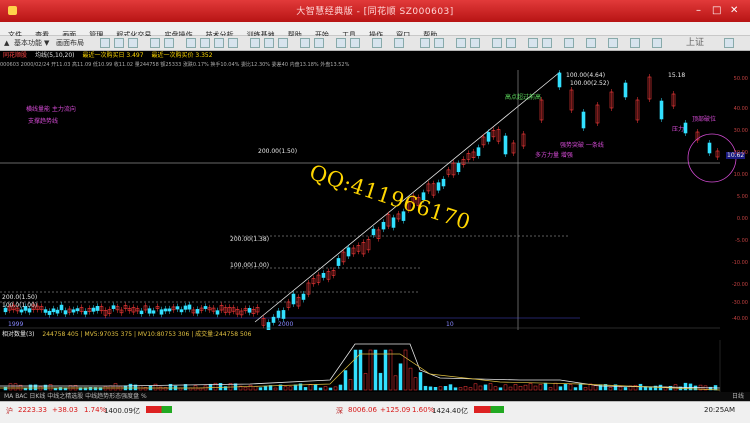 The height and width of the screenshot is (423, 750). Describe the element at coordinates (698, 10) in the screenshot. I see `minimize-icon: –` at that location.